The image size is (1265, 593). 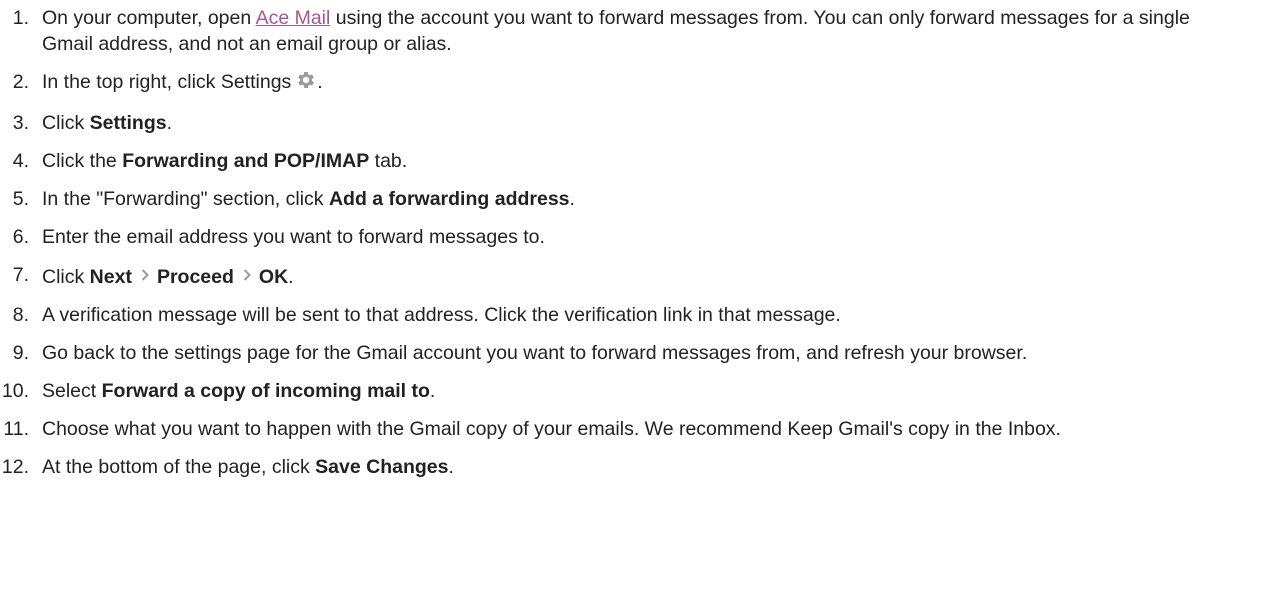 I want to click on step-text-segment: In the "Forwarding" section, click, so click(x=185, y=199).